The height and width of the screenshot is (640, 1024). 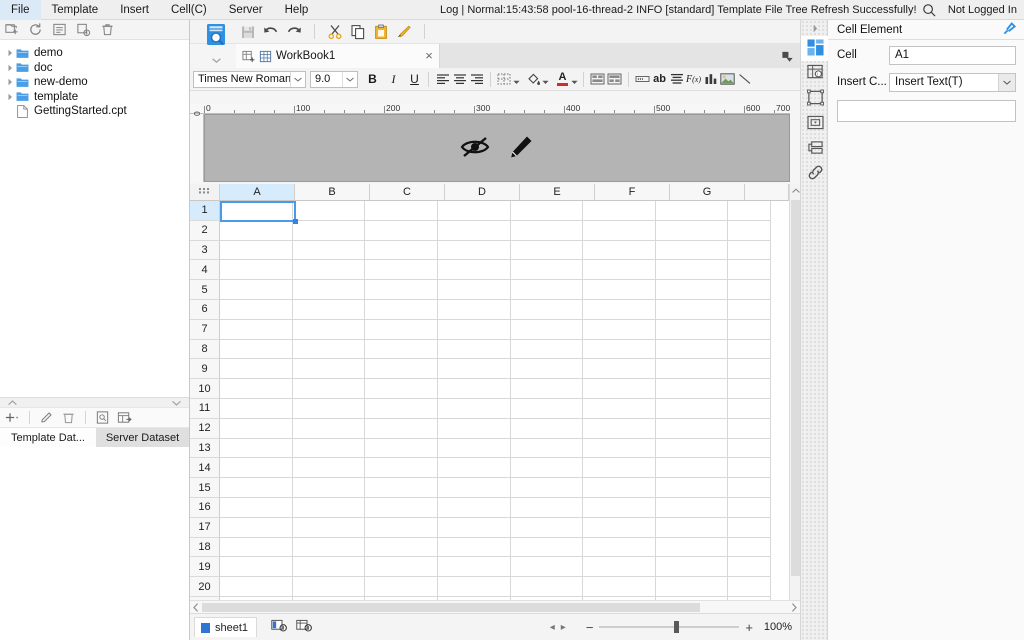 I want to click on grid-cell-g3, so click(x=692, y=250).